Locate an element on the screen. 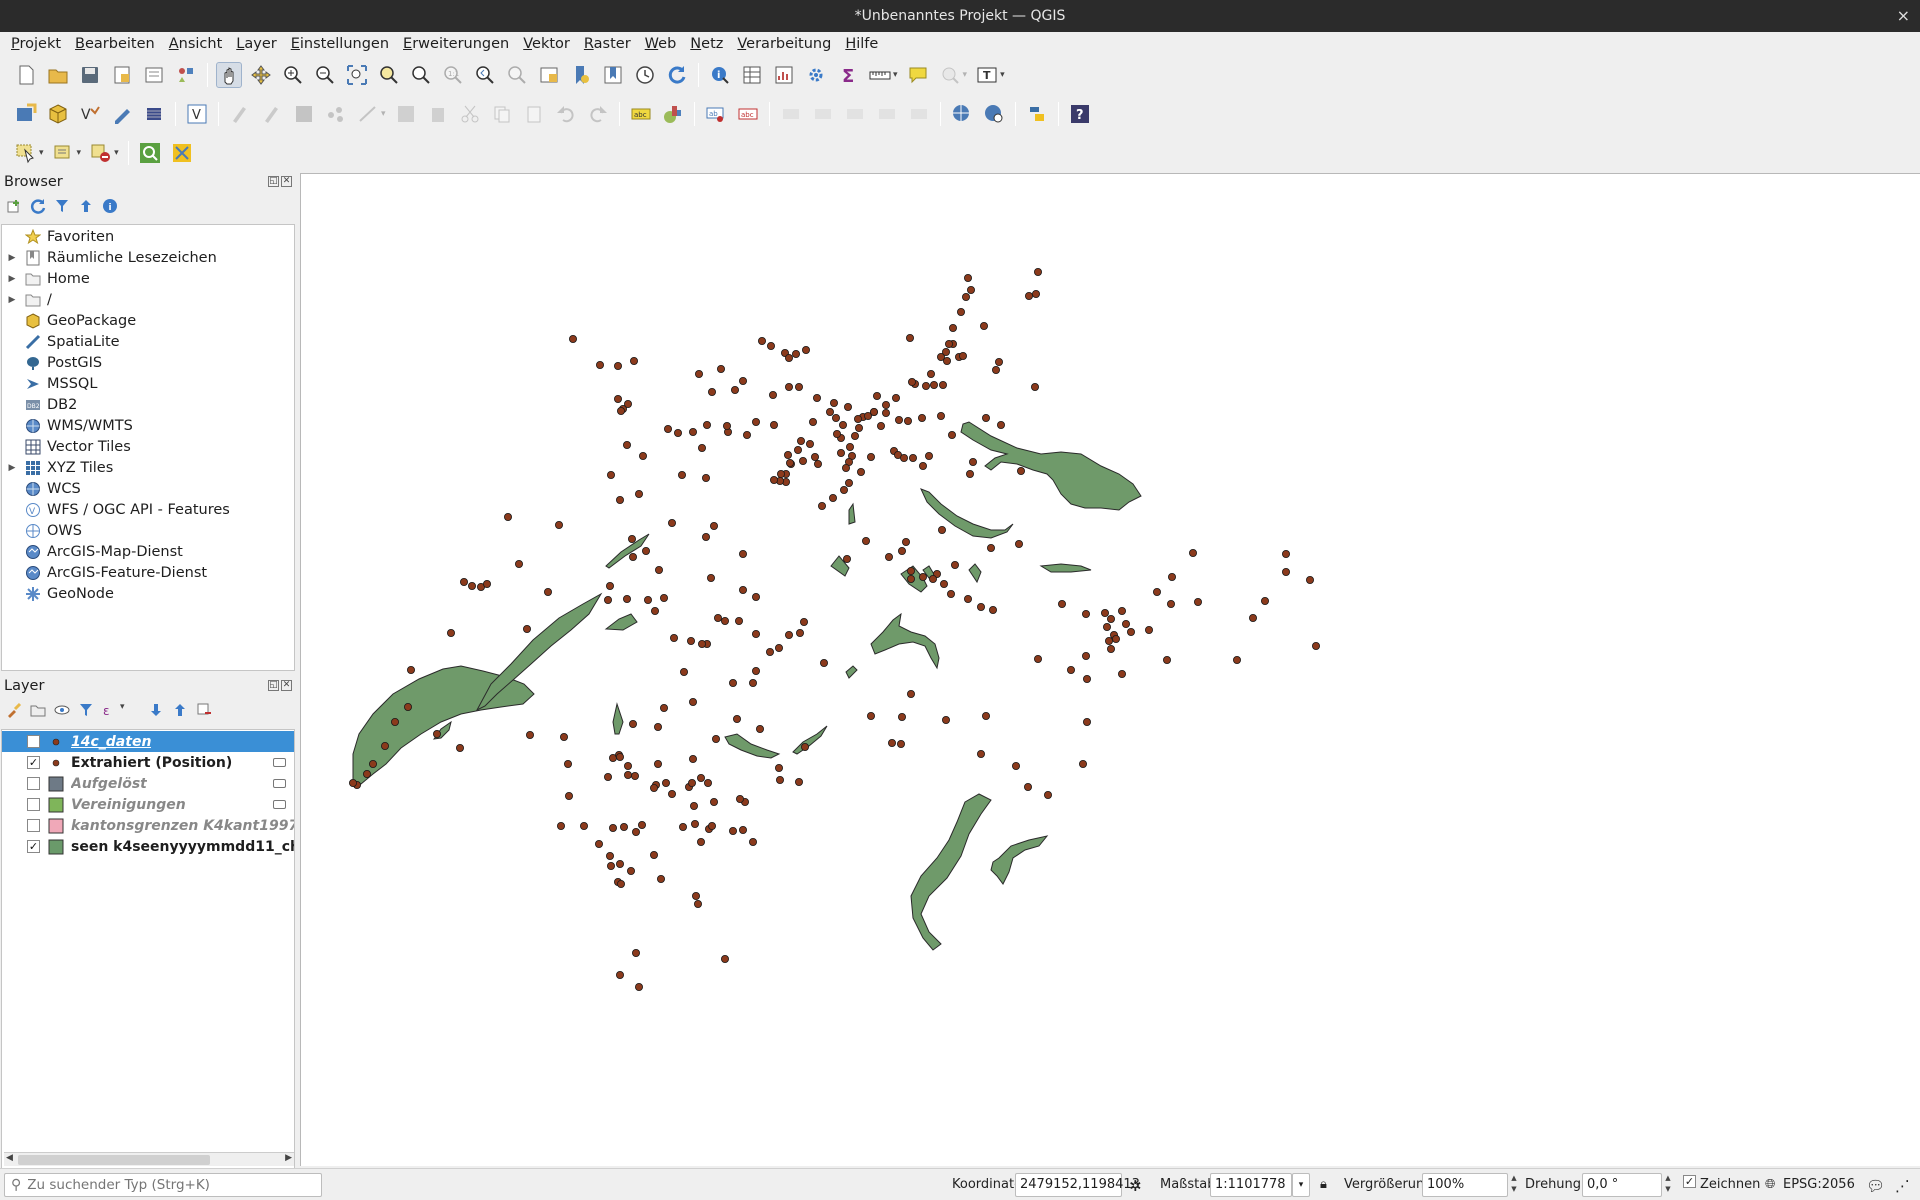 The height and width of the screenshot is (1200, 1920). collapse-all-icon is located at coordinates (86, 206).